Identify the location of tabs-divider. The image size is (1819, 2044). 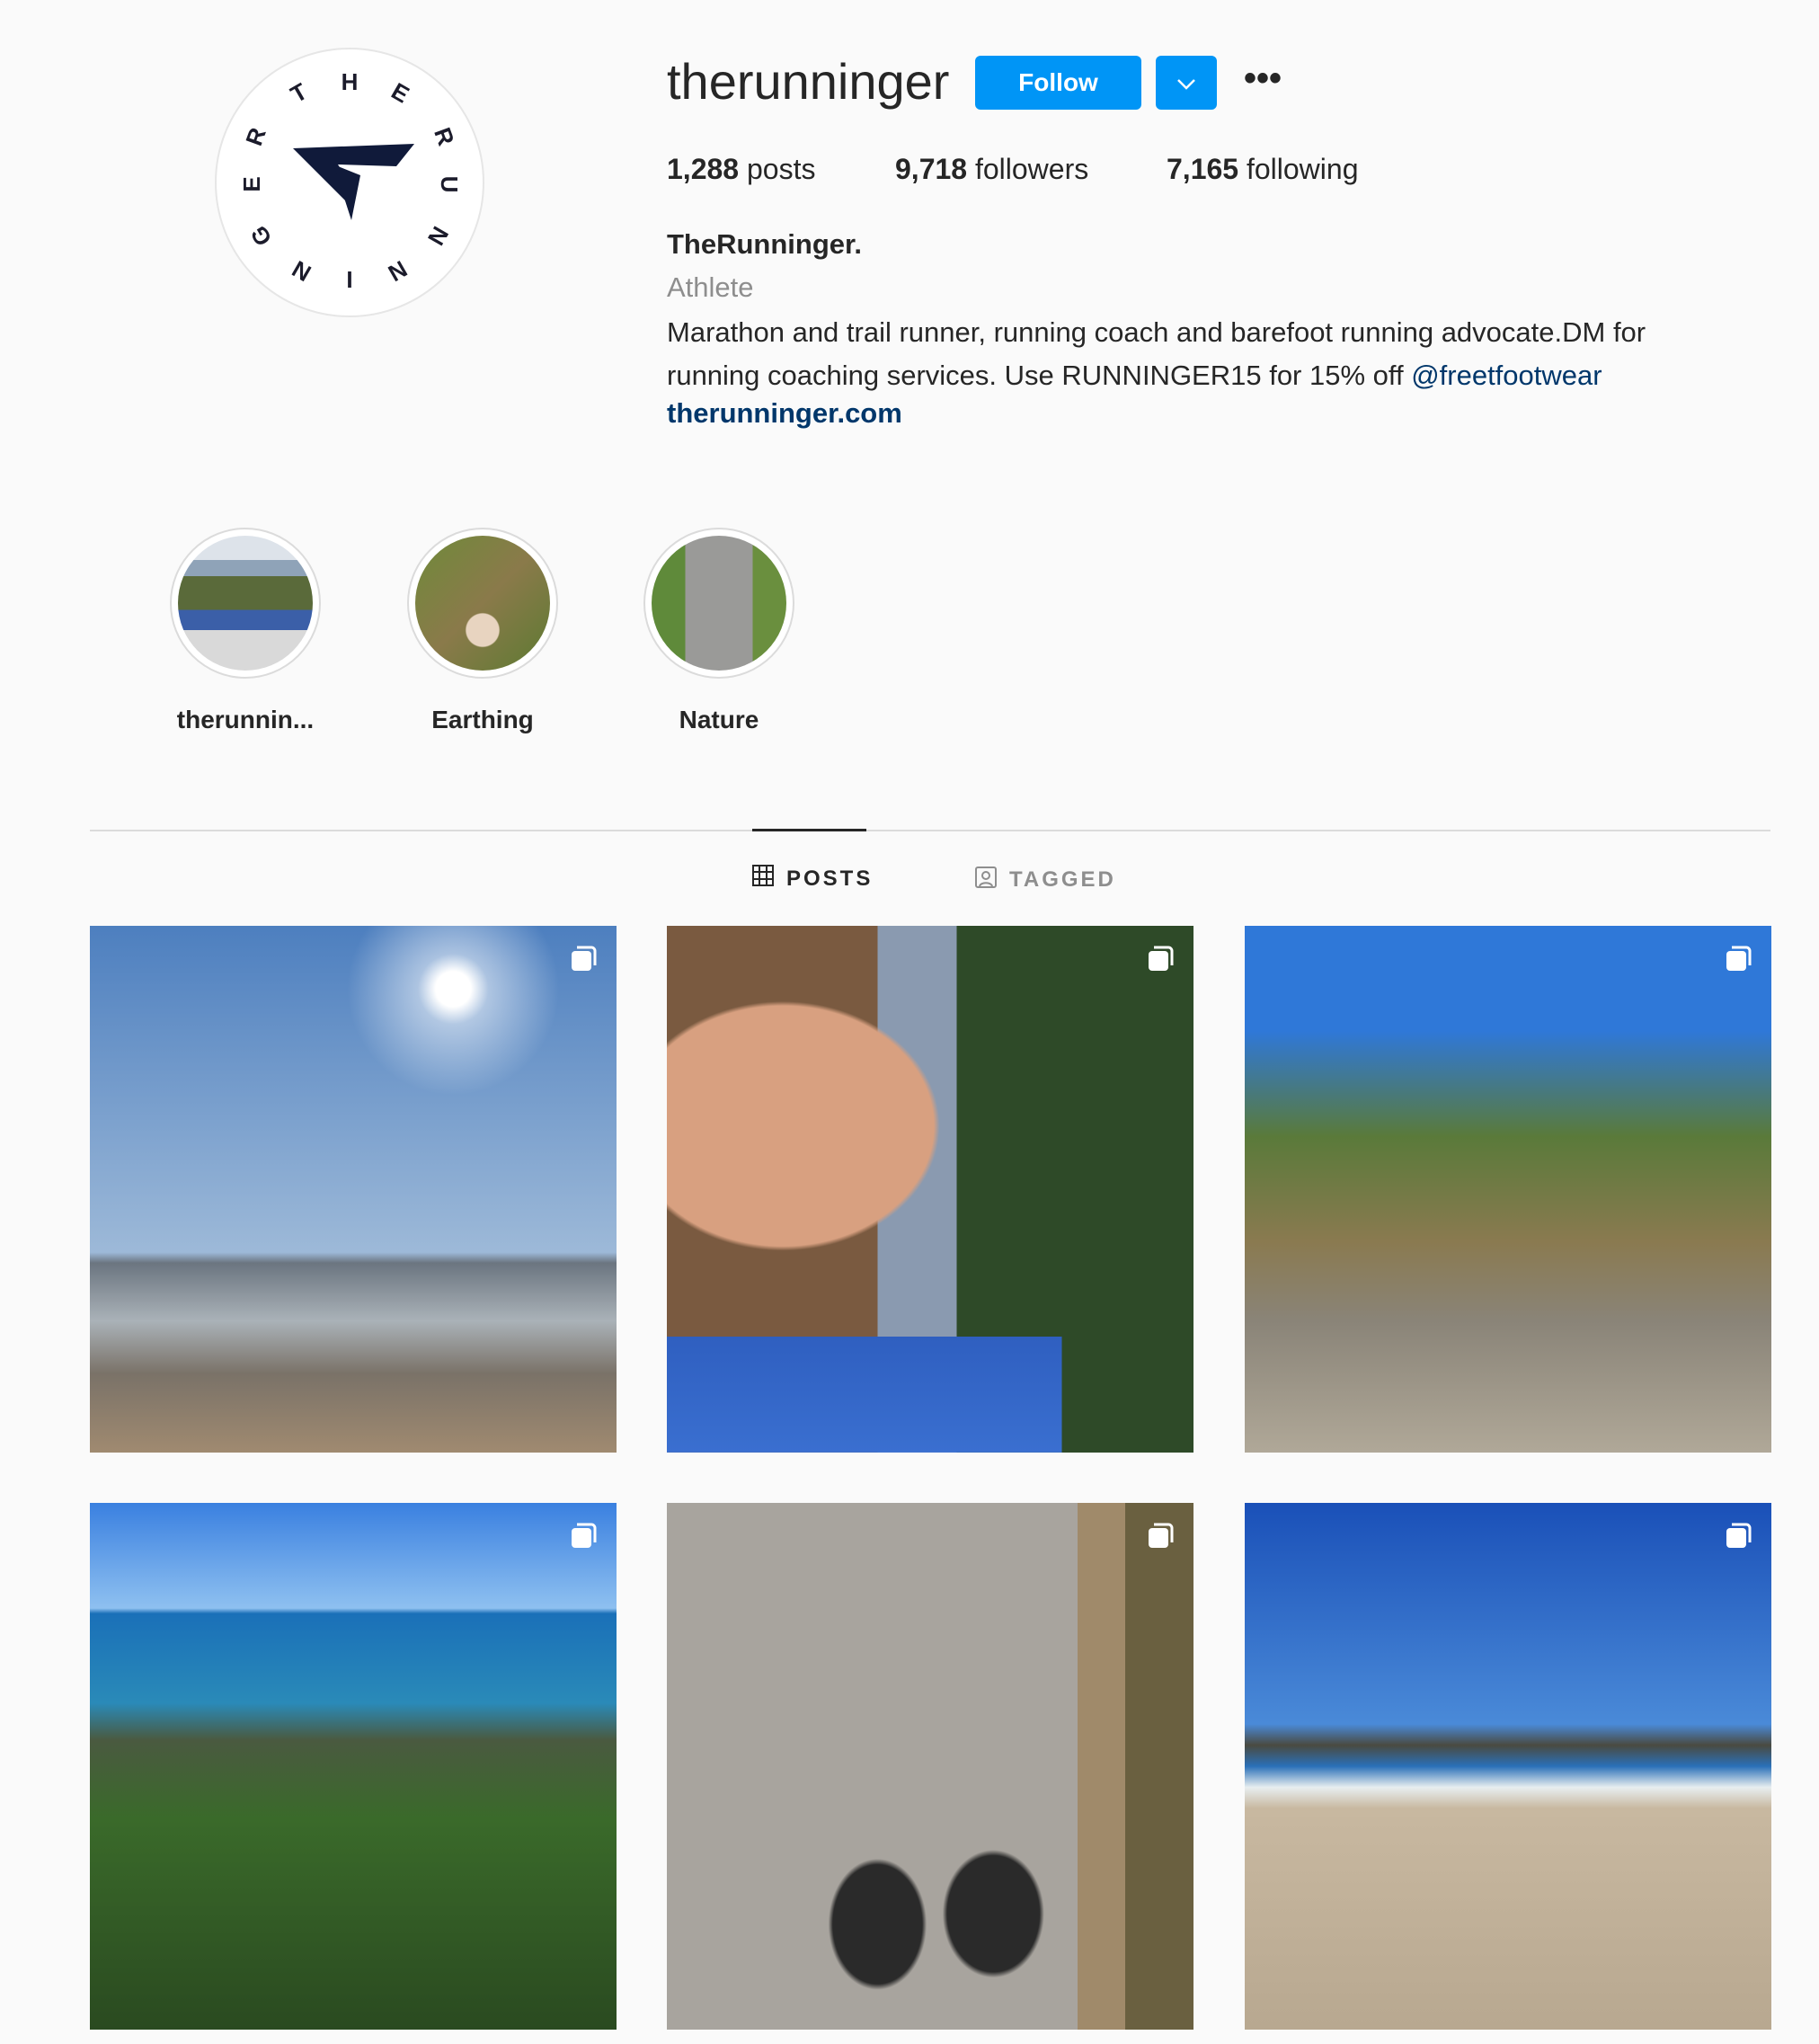
(930, 830).